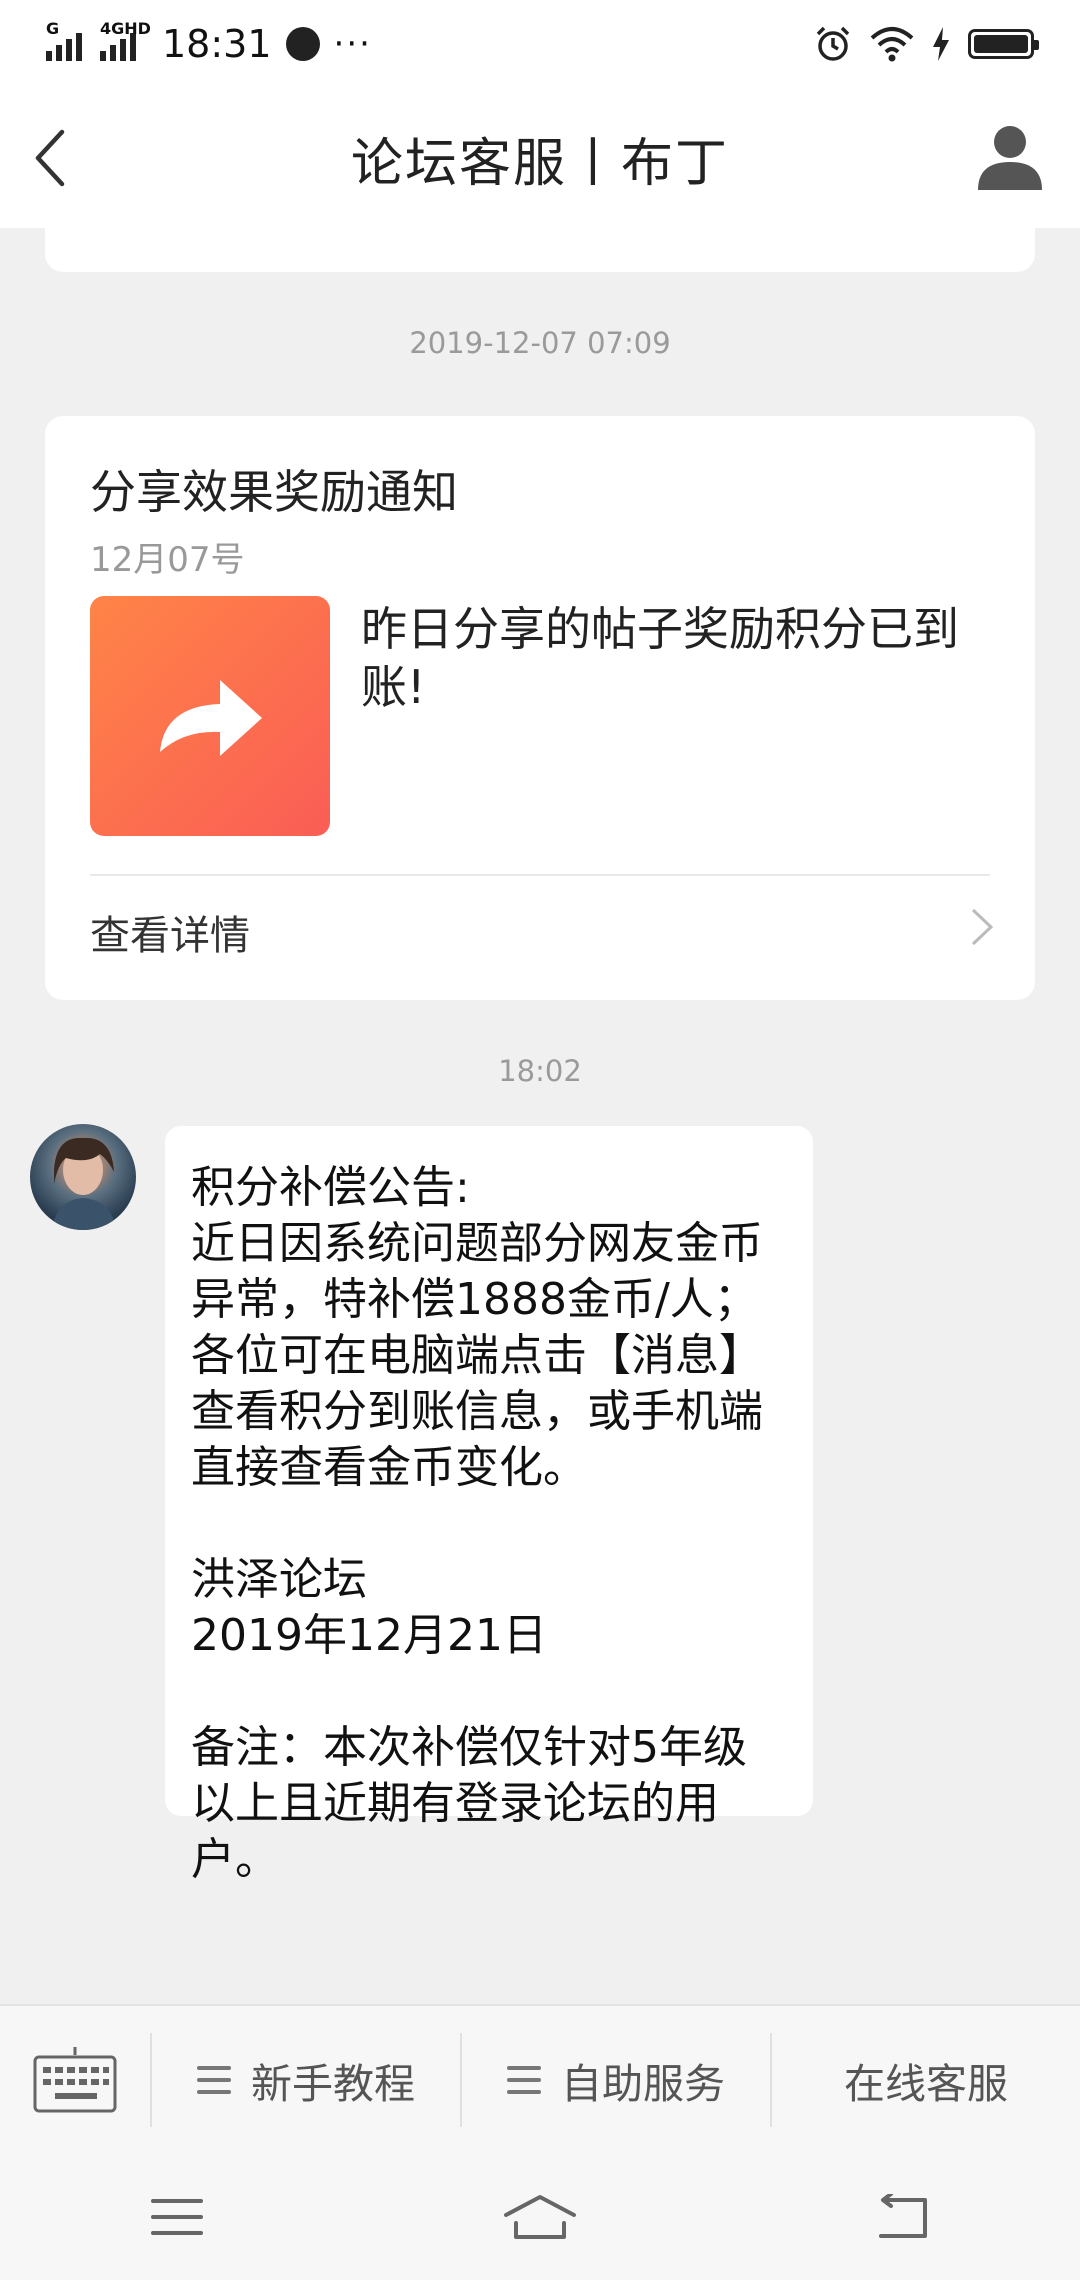  I want to click on tab-beginner-tutorial: 新手教程, so click(305, 2080).